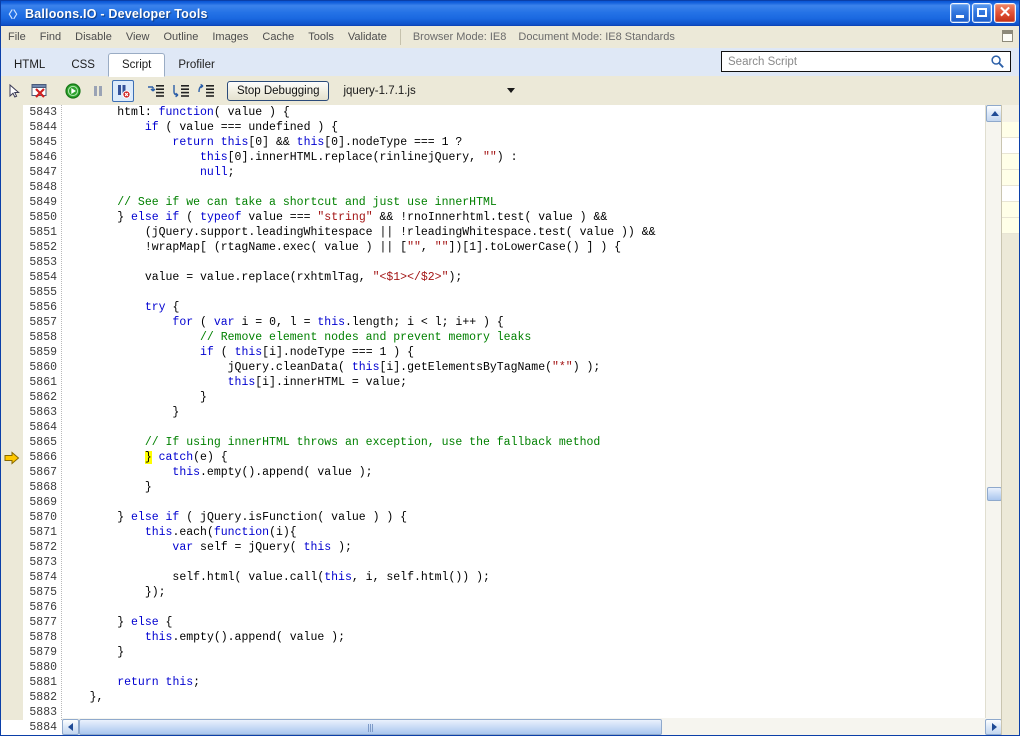 This screenshot has width=1020, height=736. What do you see at coordinates (532, 592) in the screenshot?
I see `code-line: });` at bounding box center [532, 592].